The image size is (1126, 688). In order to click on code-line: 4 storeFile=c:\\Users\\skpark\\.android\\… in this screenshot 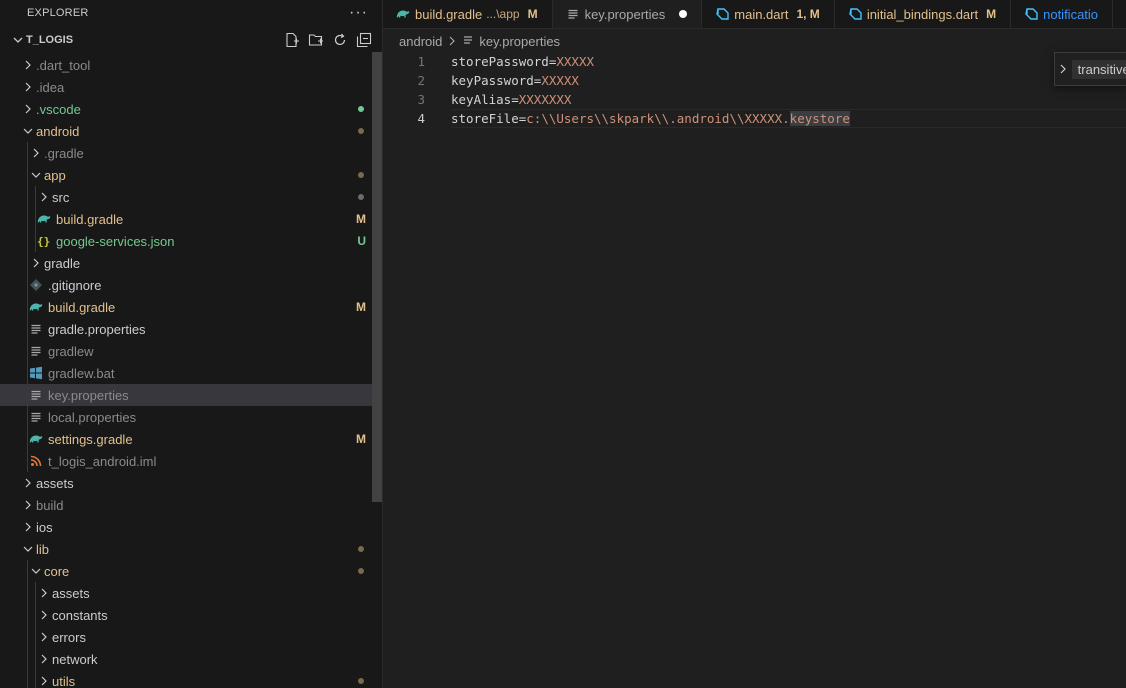, I will do `click(754, 118)`.